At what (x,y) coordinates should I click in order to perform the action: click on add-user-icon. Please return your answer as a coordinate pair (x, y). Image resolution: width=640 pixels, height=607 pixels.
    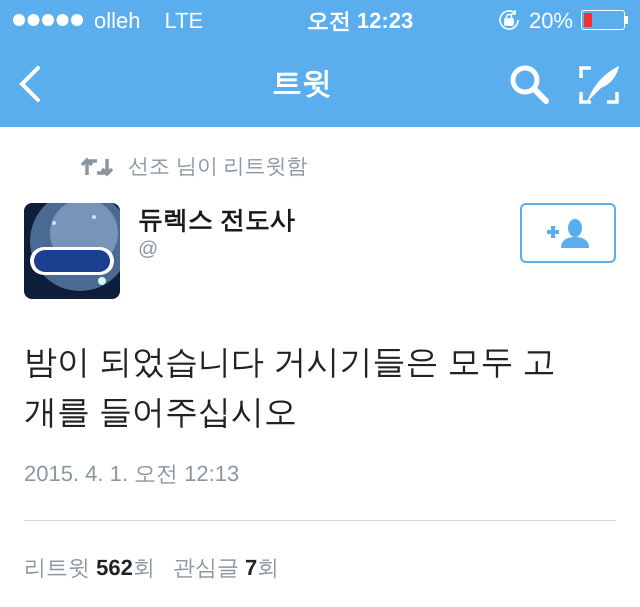
    Looking at the image, I should click on (568, 233).